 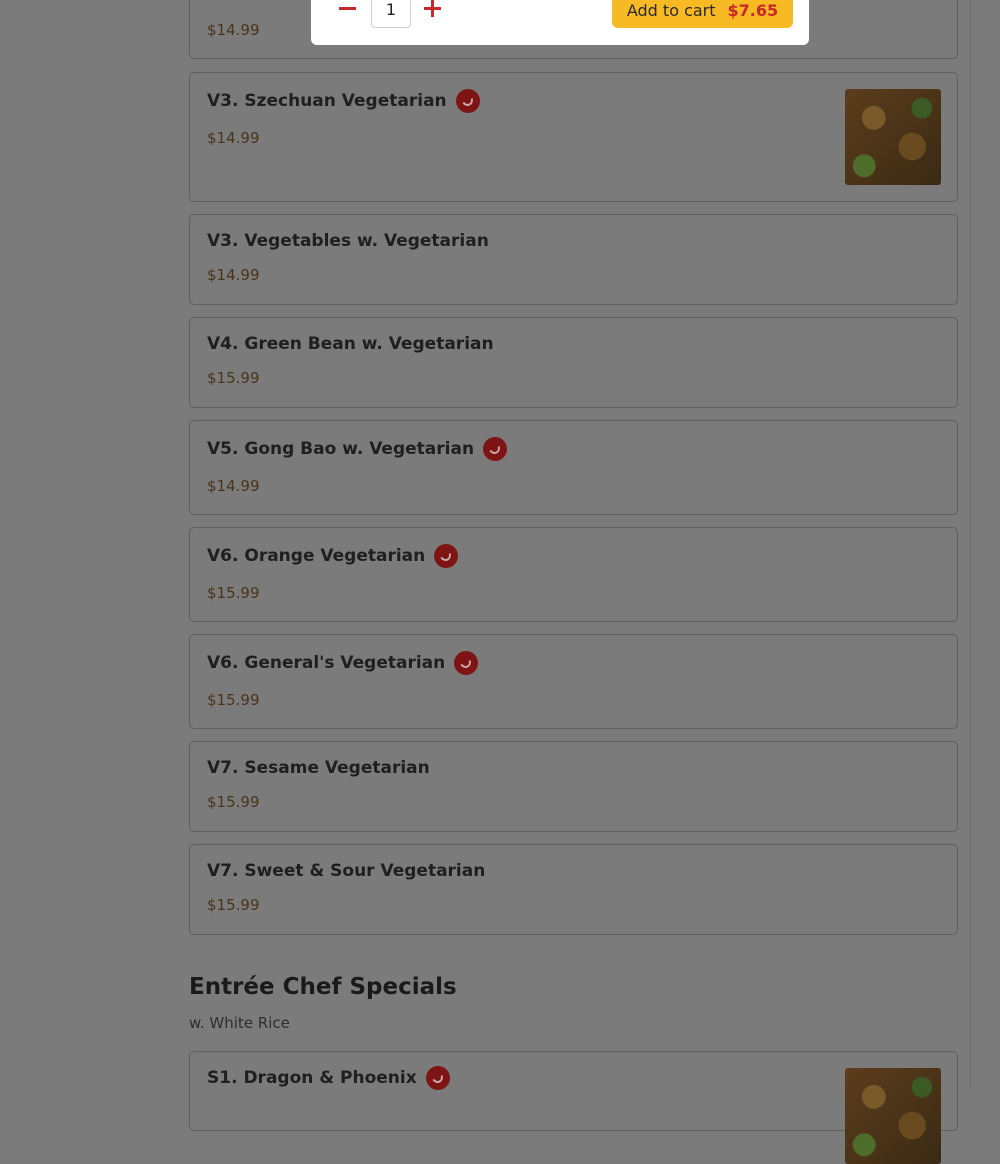 What do you see at coordinates (327, 101) in the screenshot?
I see `item-name: V3. Szechuan Vegetarian` at bounding box center [327, 101].